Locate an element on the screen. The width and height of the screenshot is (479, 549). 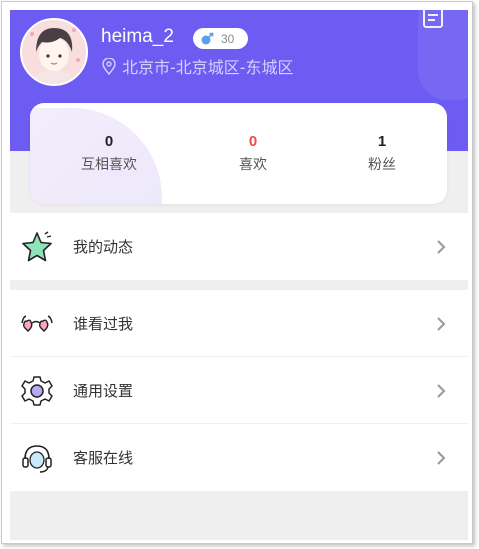
menu-group-activity: 我的动态 is located at coordinates (239, 246).